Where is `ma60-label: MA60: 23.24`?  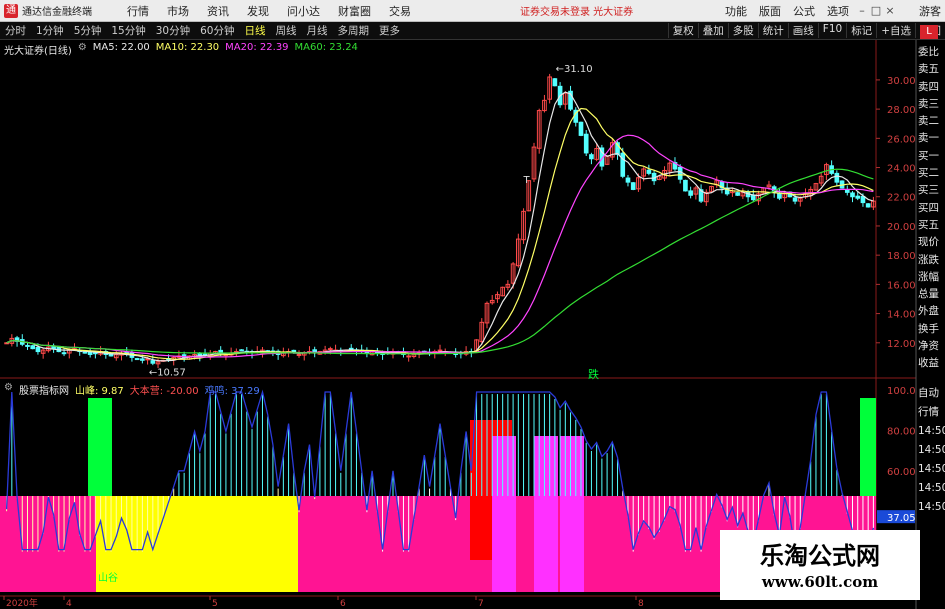
ma60-label: MA60: 23.24 is located at coordinates (326, 47).